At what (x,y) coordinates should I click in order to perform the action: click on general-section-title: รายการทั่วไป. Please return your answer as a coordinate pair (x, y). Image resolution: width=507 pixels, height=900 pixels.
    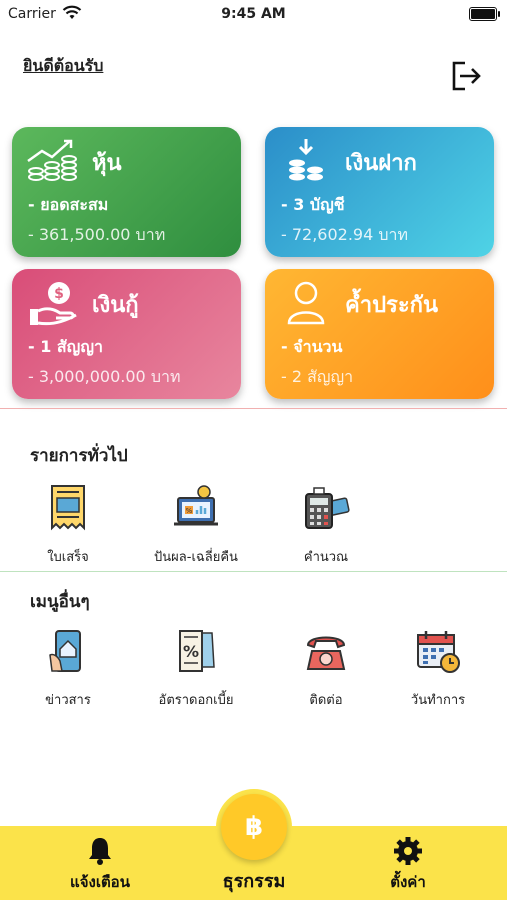
    Looking at the image, I should click on (79, 456).